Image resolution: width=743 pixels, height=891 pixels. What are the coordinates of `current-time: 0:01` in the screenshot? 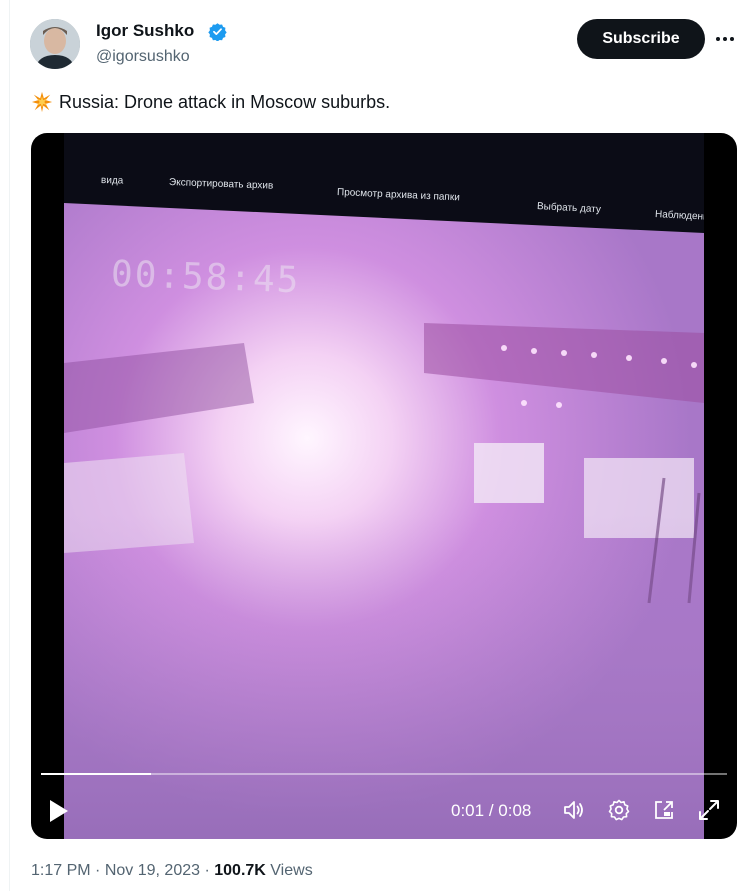 It's located at (468, 810).